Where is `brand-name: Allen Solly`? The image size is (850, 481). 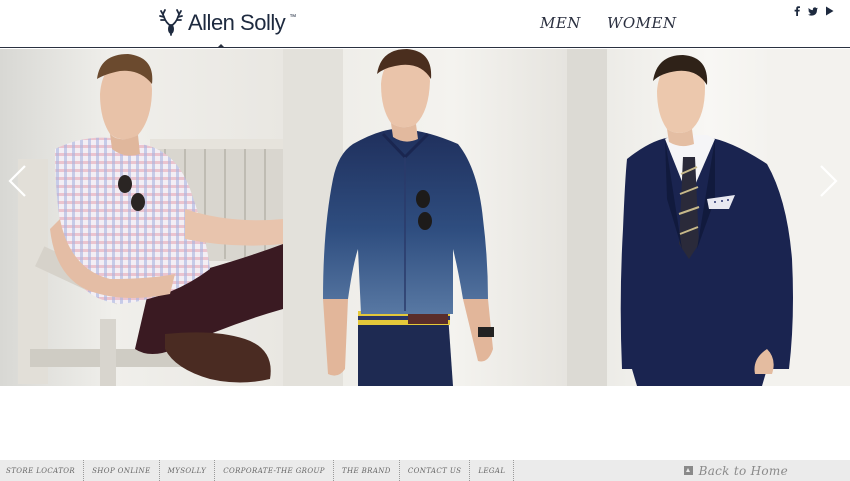 brand-name: Allen Solly is located at coordinates (237, 22).